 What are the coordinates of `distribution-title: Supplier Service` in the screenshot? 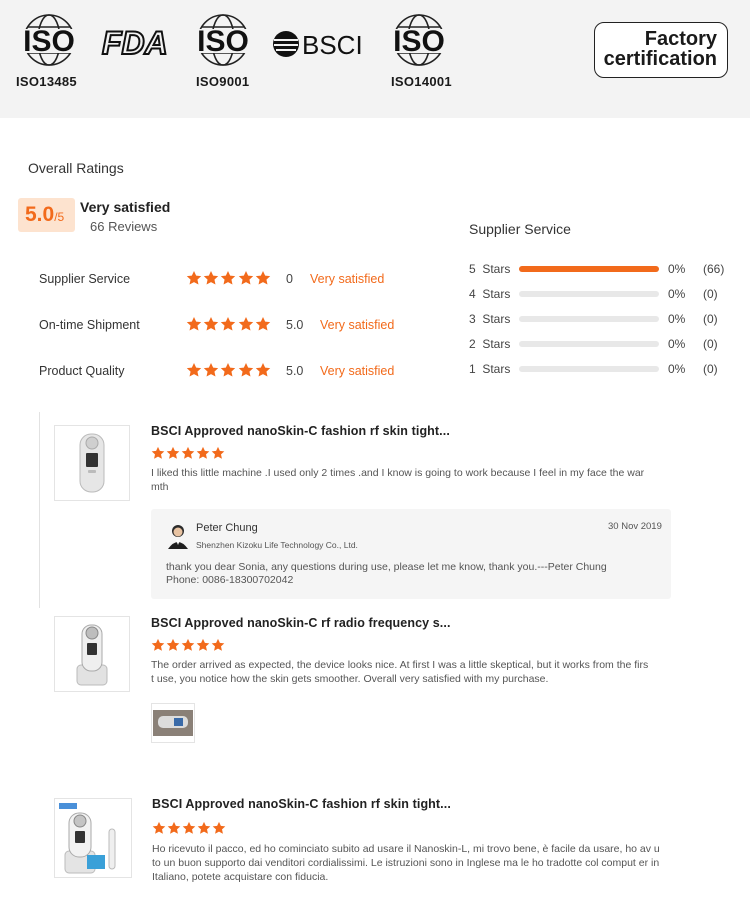 It's located at (520, 229).